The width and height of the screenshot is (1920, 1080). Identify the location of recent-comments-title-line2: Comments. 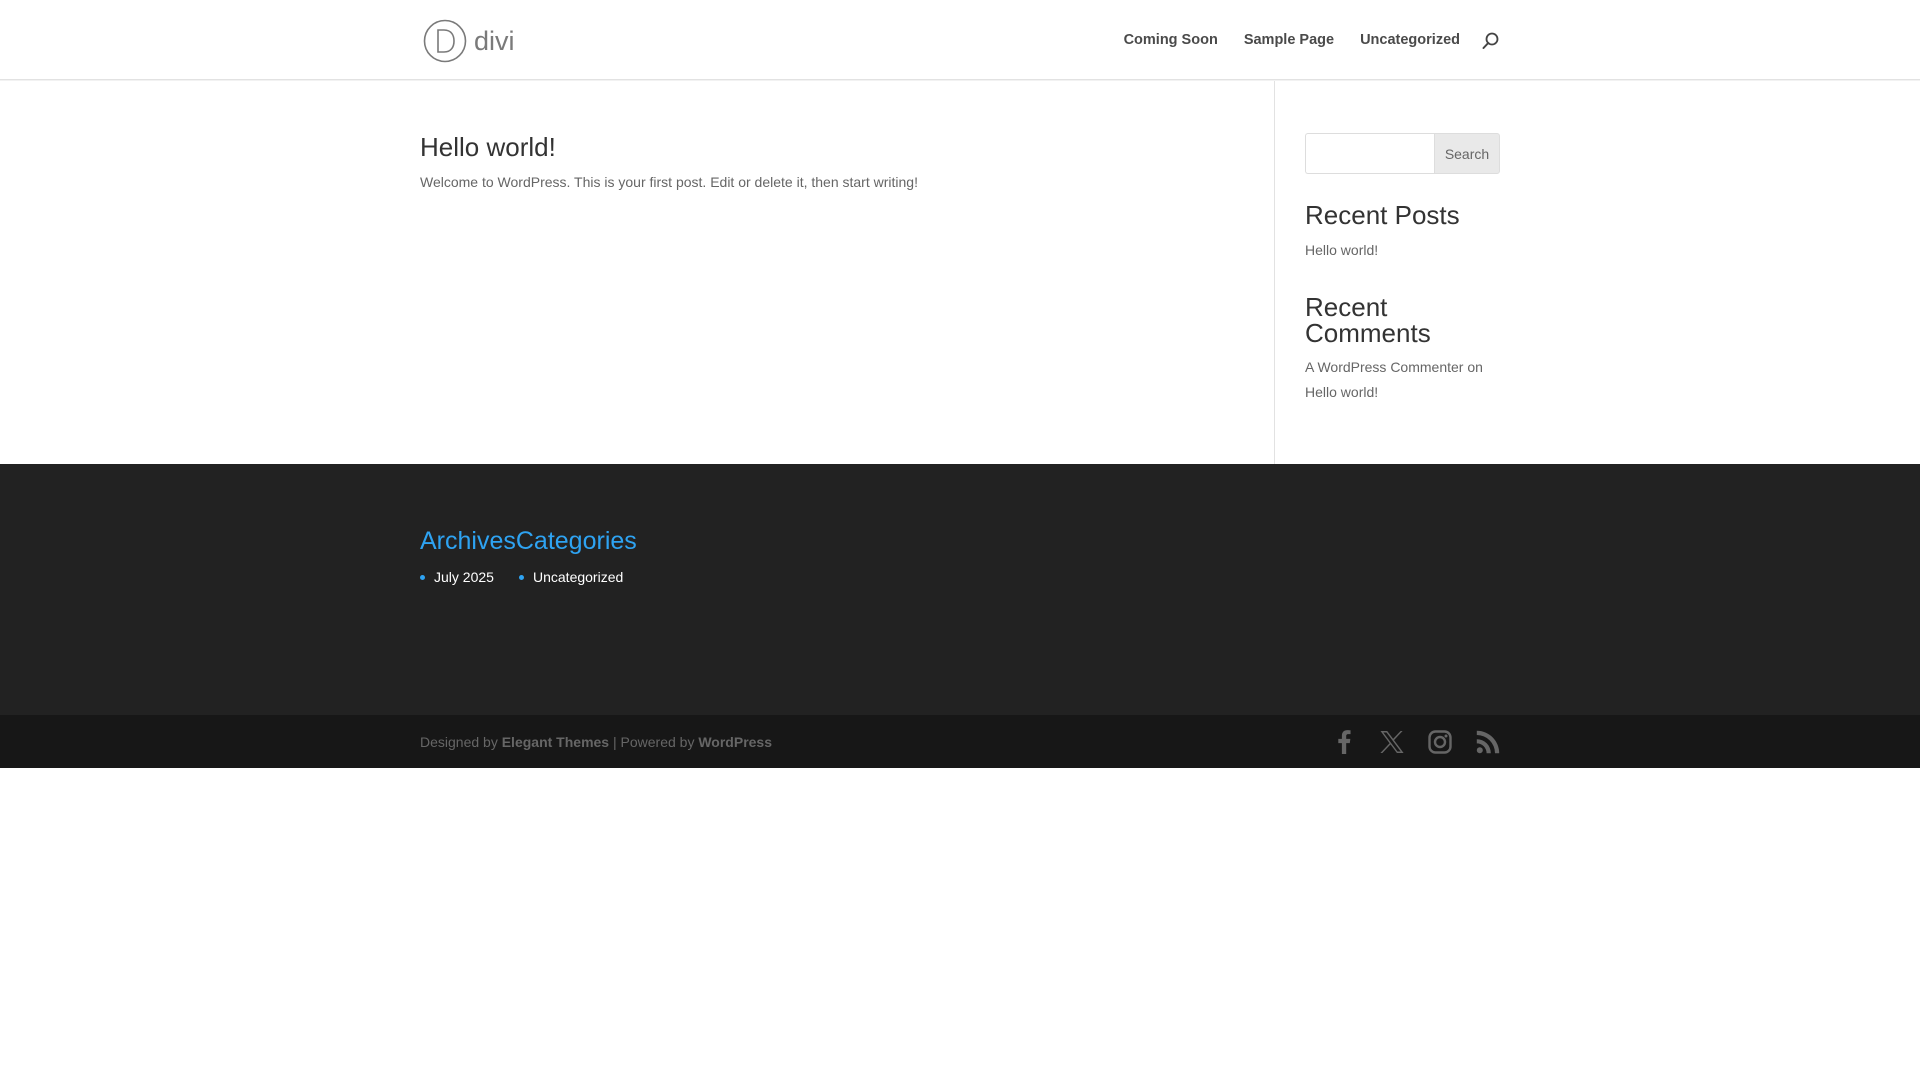
(1368, 333).